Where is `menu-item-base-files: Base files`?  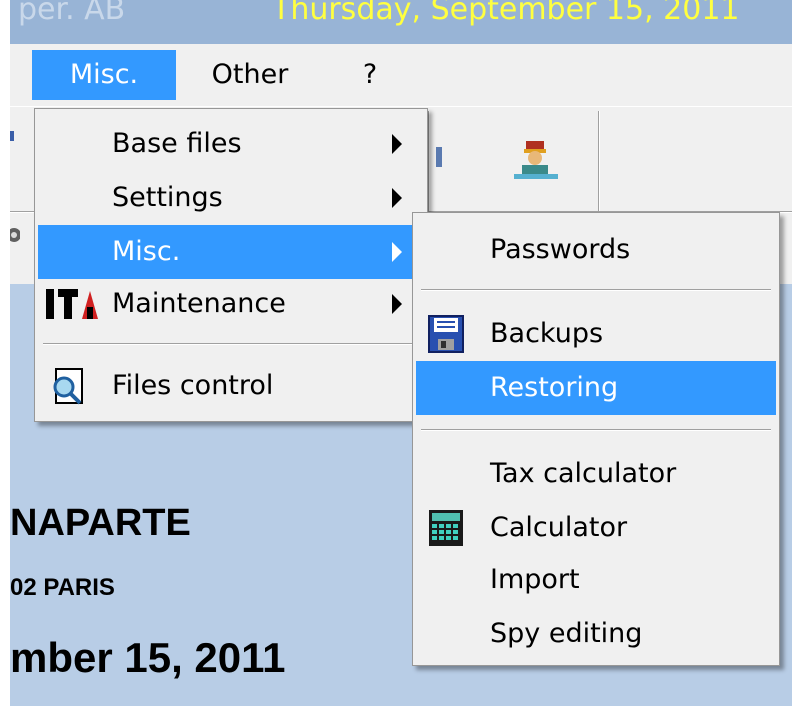
menu-item-base-files: Base files is located at coordinates (231, 144).